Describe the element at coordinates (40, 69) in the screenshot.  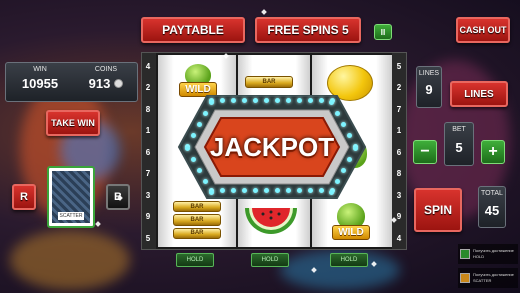
I see `win-label: WIN` at that location.